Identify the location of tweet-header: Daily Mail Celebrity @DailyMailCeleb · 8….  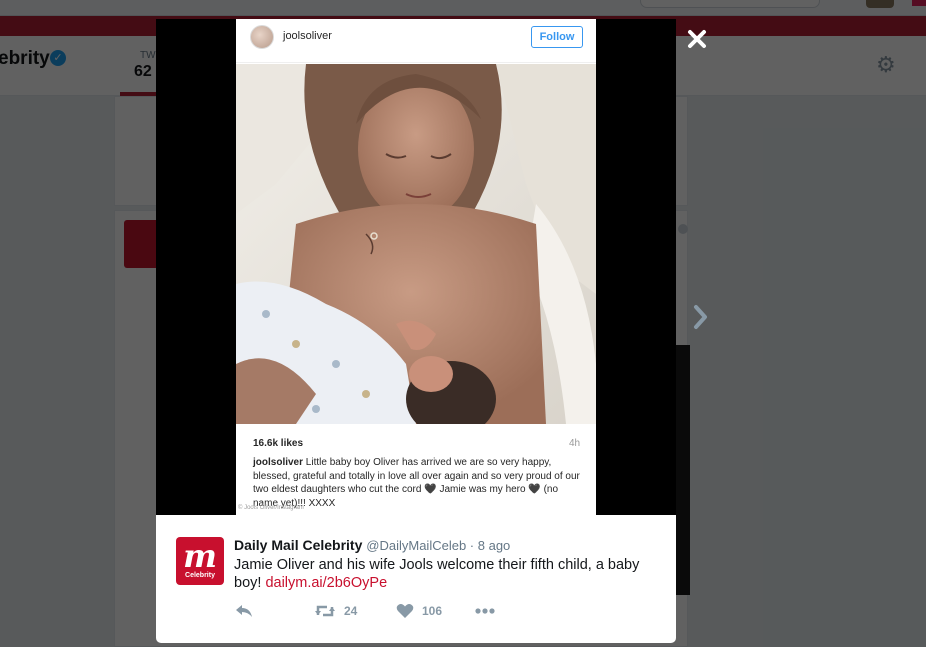
(372, 545).